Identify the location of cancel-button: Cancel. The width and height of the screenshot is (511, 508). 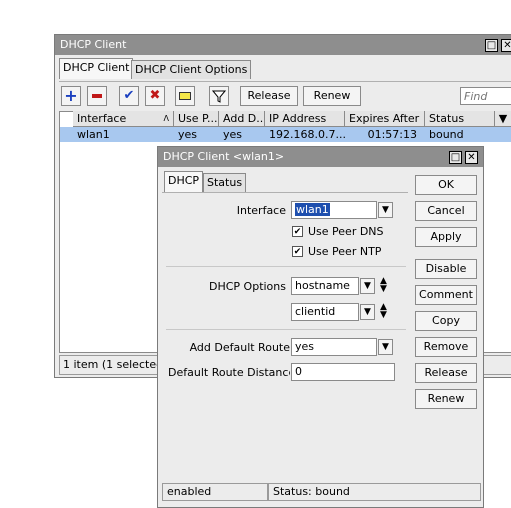
(446, 211).